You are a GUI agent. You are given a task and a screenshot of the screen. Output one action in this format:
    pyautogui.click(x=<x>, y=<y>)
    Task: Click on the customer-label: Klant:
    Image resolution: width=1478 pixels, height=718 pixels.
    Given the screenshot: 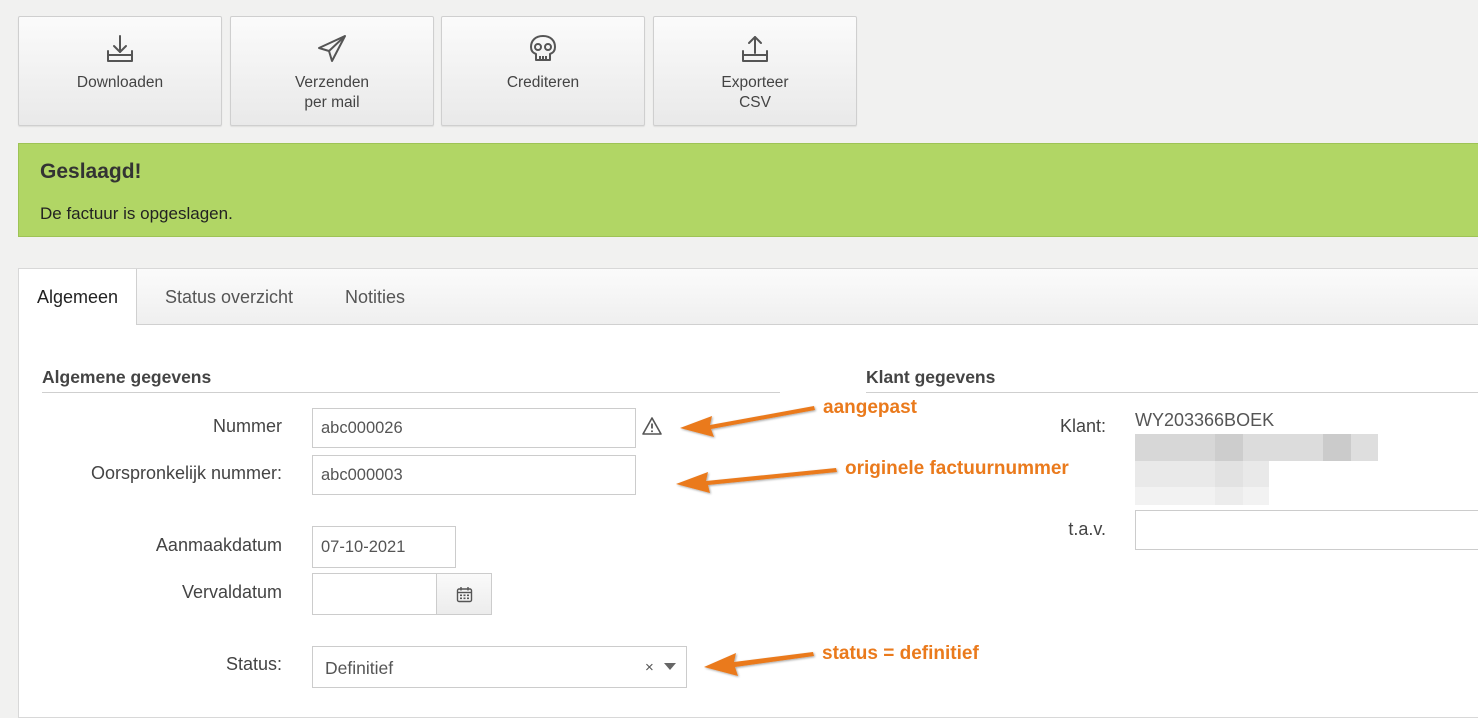 What is the action you would take?
    pyautogui.click(x=1082, y=426)
    